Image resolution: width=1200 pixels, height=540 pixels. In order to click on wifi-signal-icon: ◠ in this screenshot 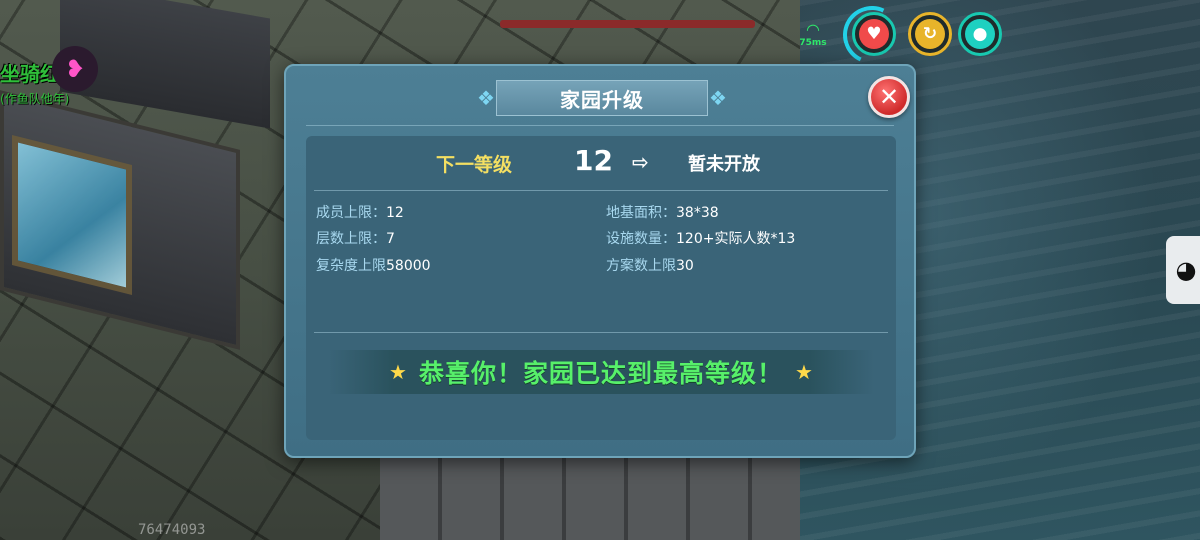, I will do `click(813, 29)`.